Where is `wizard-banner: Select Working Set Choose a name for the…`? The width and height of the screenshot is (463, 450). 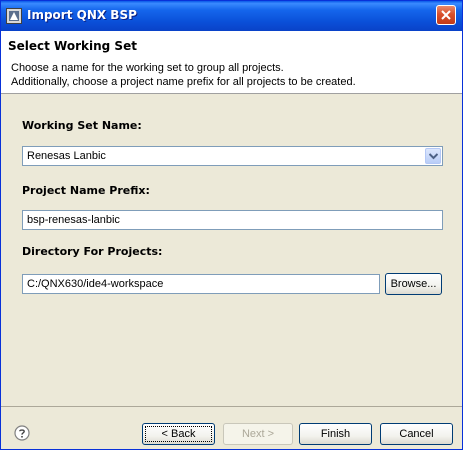
wizard-banner: Select Working Set Choose a name for the… is located at coordinates (231, 62).